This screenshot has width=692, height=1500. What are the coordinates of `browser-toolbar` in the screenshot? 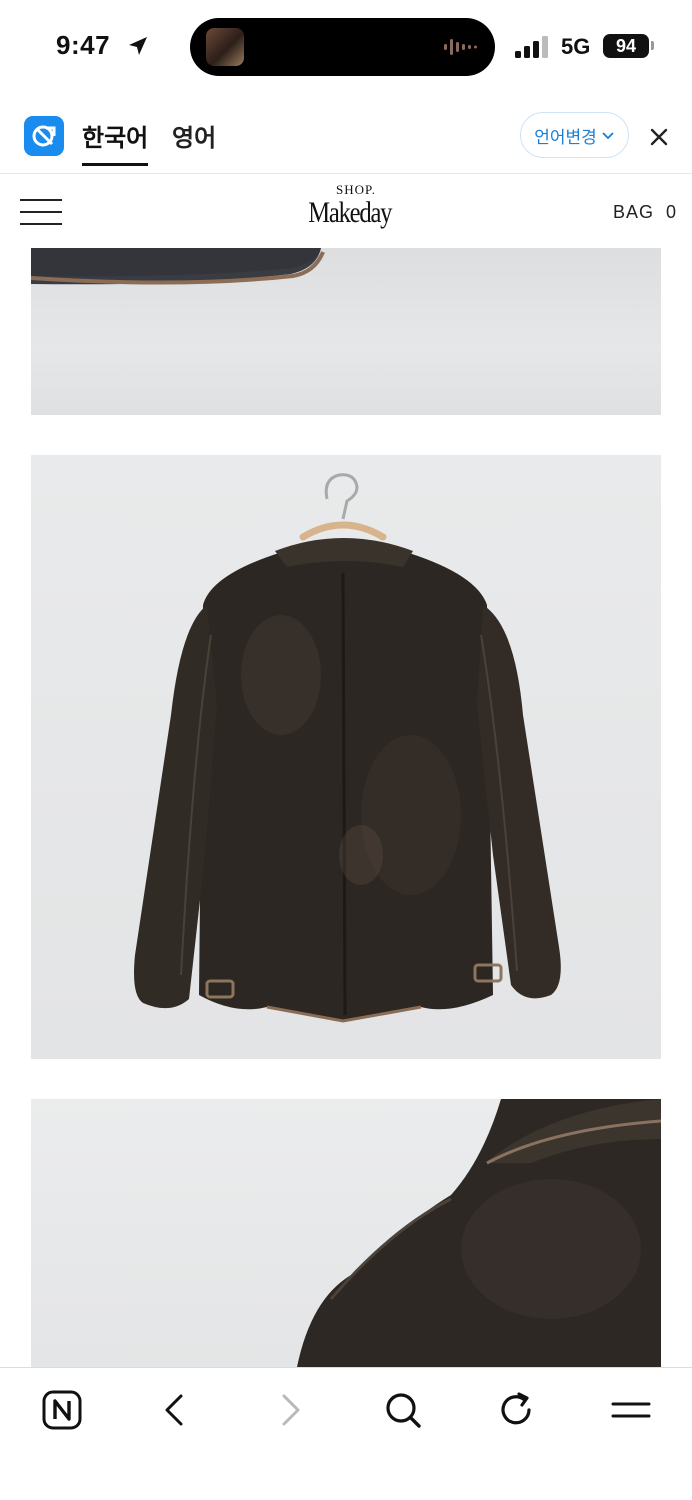 It's located at (346, 1433).